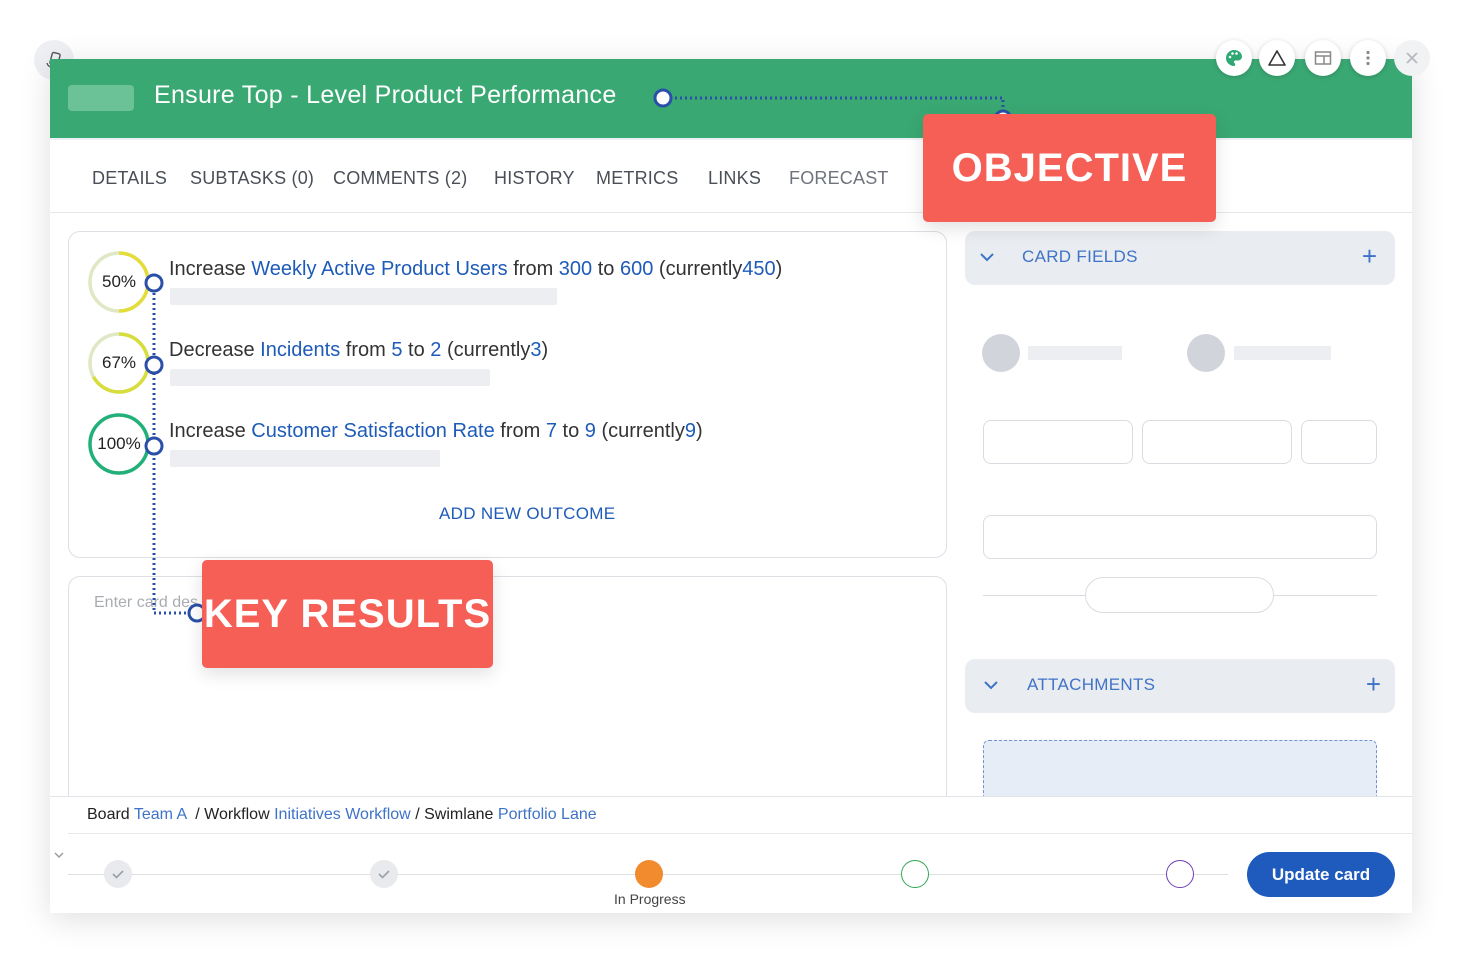 Image resolution: width=1462 pixels, height=963 pixels. What do you see at coordinates (459, 814) in the screenshot?
I see `breadcrumb-swimlane-label: Swimlane` at bounding box center [459, 814].